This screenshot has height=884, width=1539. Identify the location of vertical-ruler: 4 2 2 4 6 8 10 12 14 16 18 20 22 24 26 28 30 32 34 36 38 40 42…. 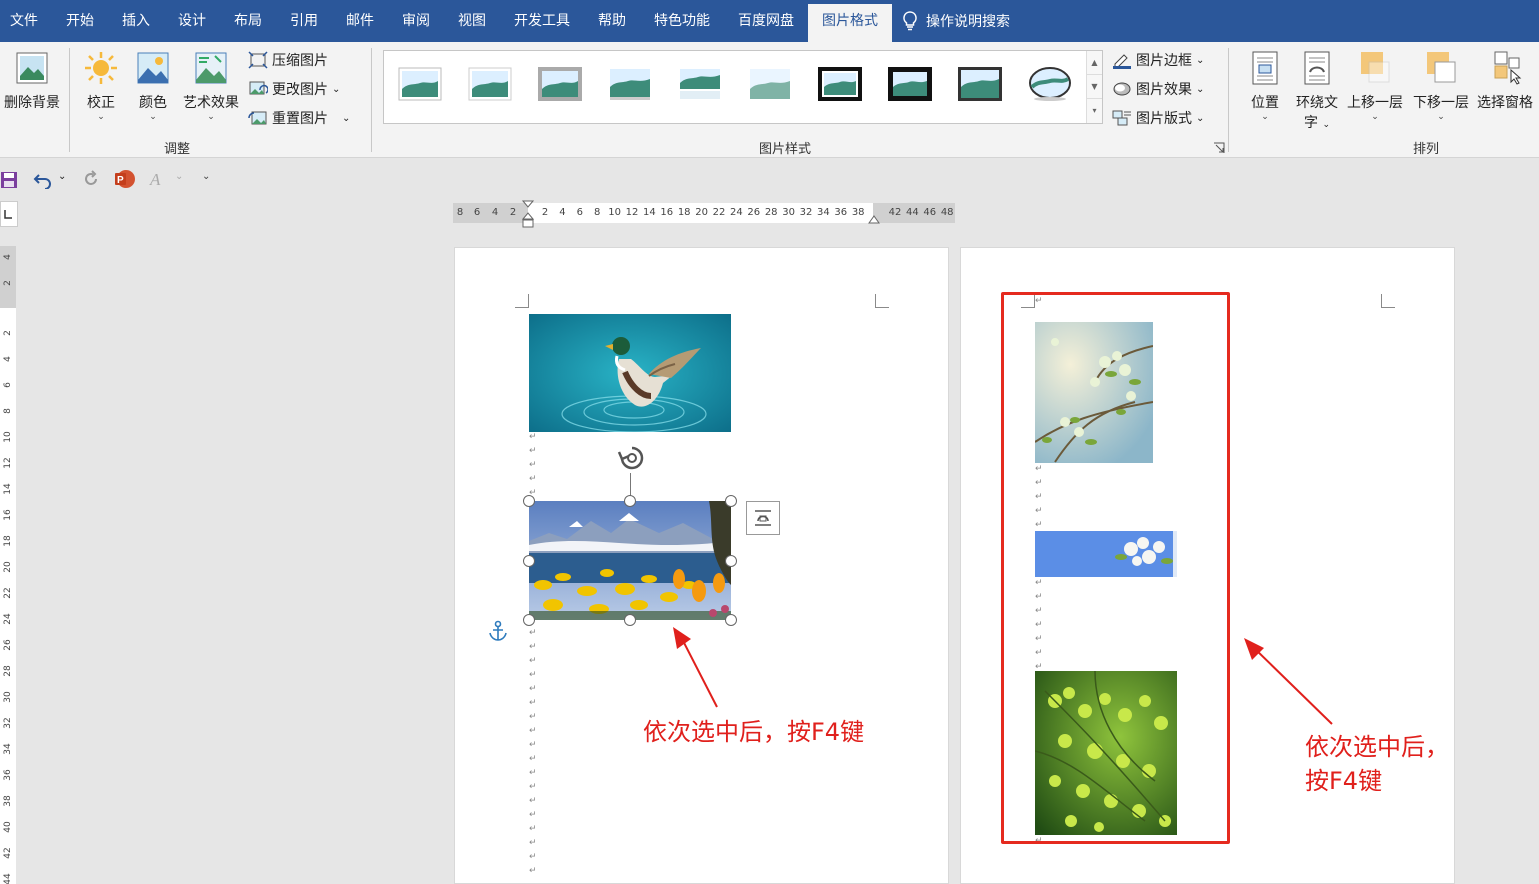
(8, 565).